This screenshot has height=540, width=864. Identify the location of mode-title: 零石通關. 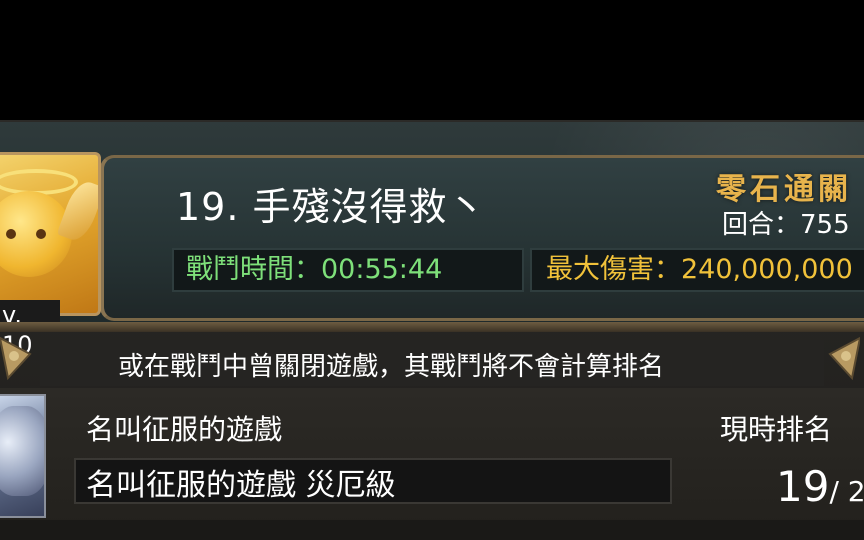
(784, 189).